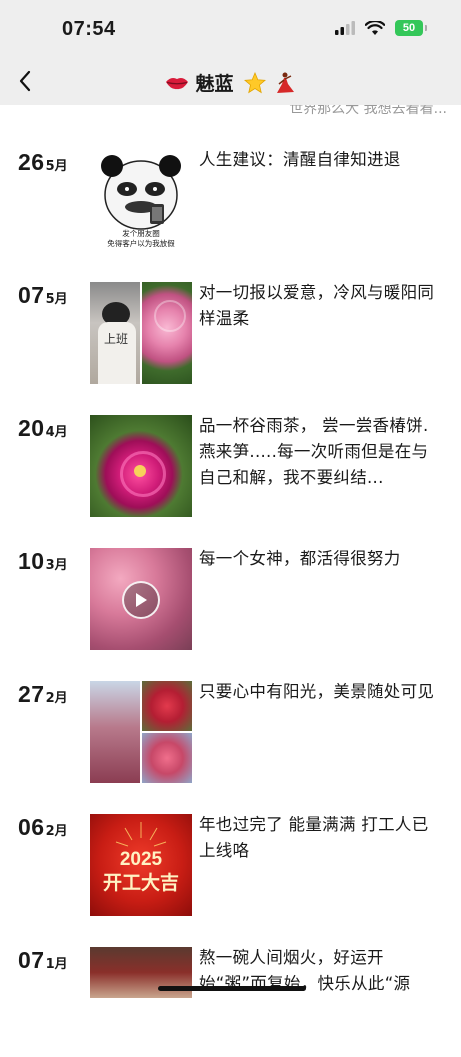 The height and width of the screenshot is (1057, 461). What do you see at coordinates (230, 1002) in the screenshot?
I see `post-item: 07 1月 熬一碗人间烟火，好运开始“粥”而复始，快乐从此“源` at bounding box center [230, 1002].